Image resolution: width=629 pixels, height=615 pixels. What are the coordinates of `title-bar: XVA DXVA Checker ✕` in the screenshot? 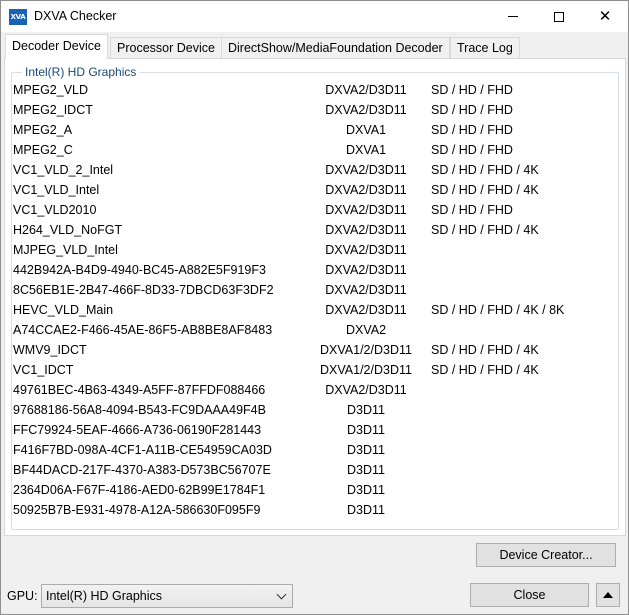 It's located at (314, 16).